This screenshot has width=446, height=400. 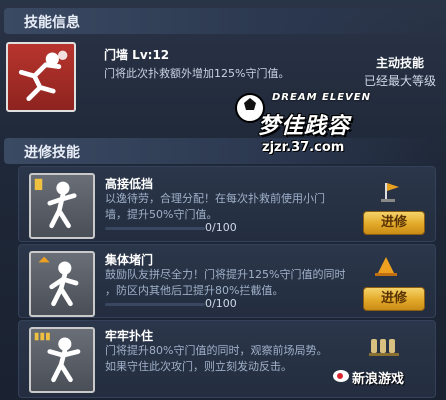 I want to click on main-skill-desc: 门将此次扑救额外增加125%守门值。, so click(x=197, y=73).